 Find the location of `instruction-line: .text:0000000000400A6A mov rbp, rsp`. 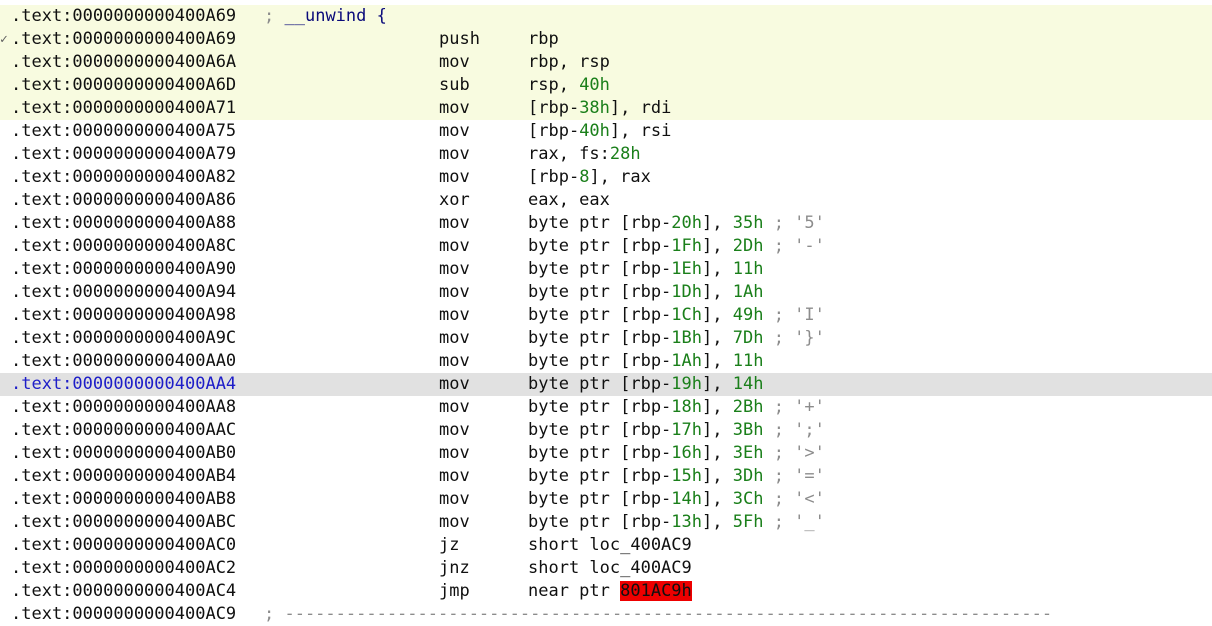

instruction-line: .text:0000000000400A6A mov rbp, rsp is located at coordinates (606, 62).